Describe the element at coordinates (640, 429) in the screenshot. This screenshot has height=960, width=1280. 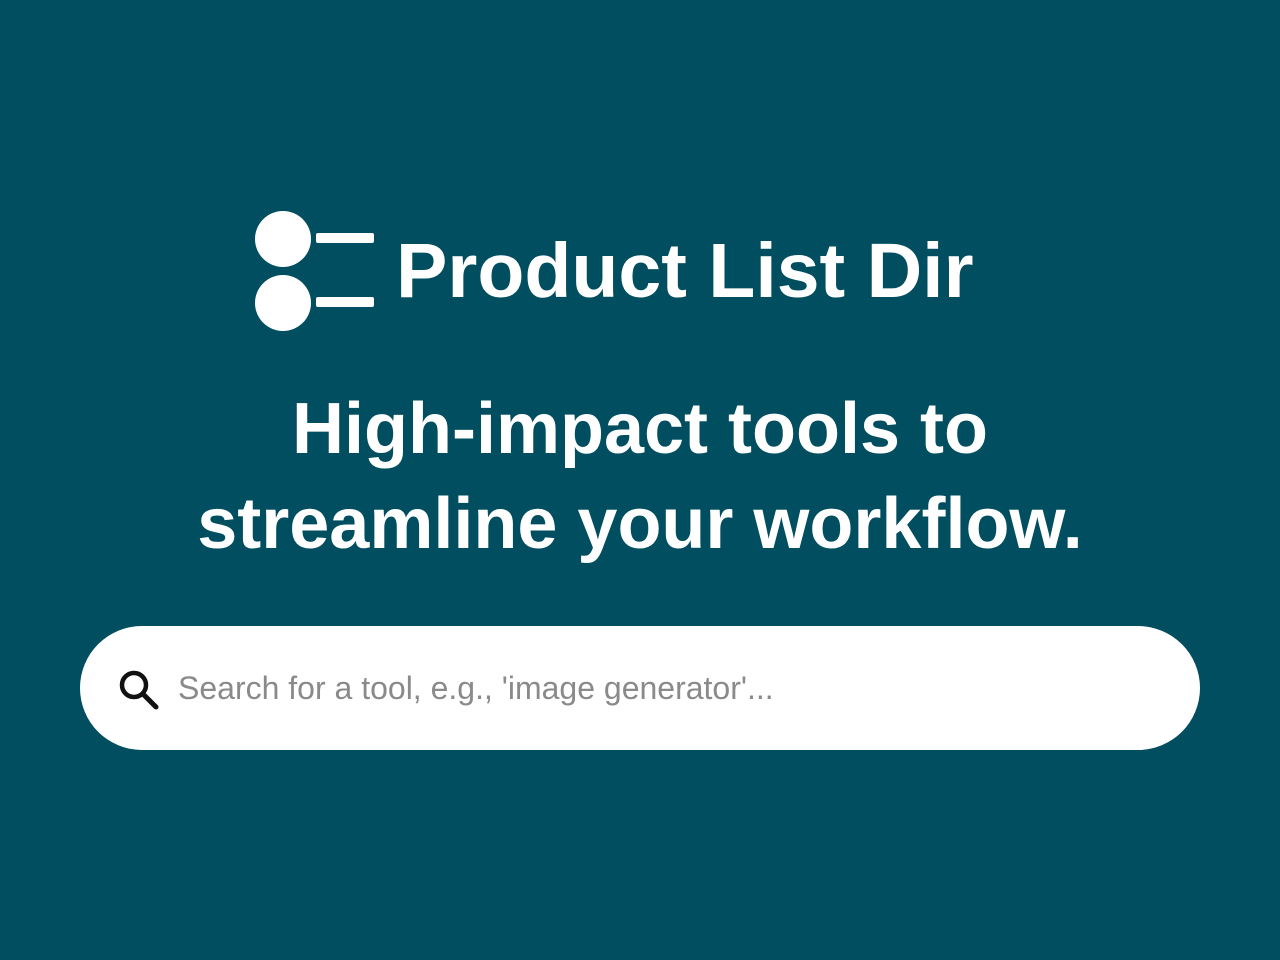
I see `headline-line-1: High-impact tools to` at that location.